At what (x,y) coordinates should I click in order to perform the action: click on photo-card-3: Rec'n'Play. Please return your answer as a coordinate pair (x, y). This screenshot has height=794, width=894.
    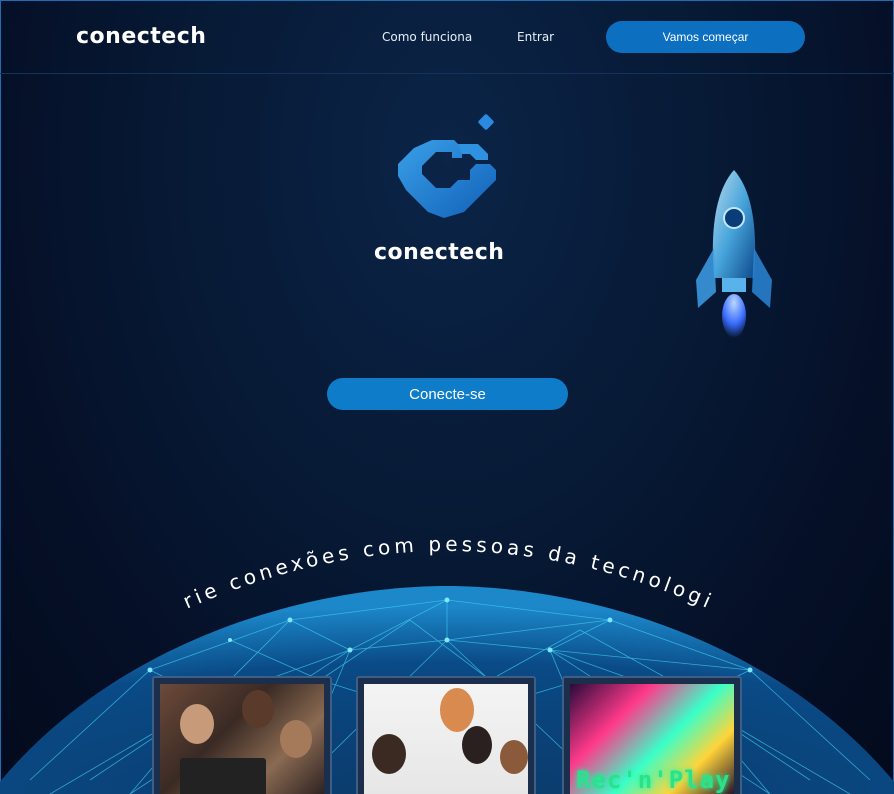
    Looking at the image, I should click on (652, 735).